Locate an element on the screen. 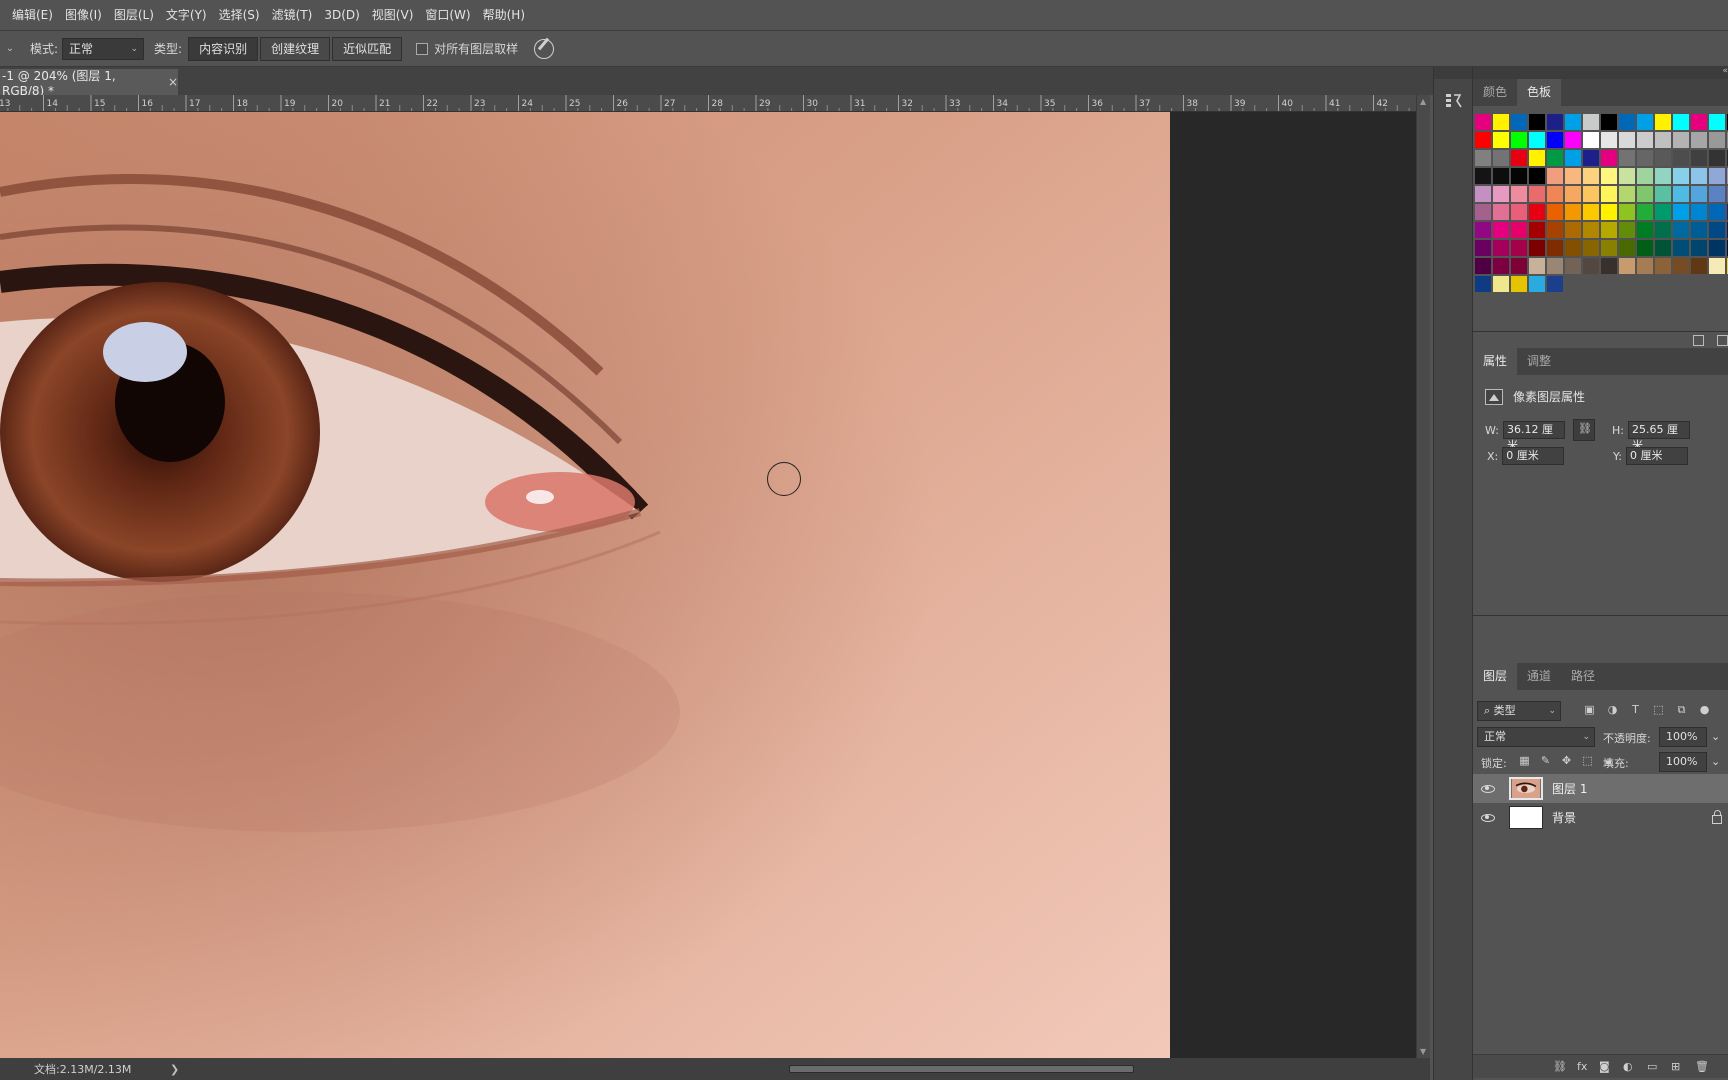 The height and width of the screenshot is (1080, 1728). layer-style-fx-icon: fx is located at coordinates (1582, 1066).